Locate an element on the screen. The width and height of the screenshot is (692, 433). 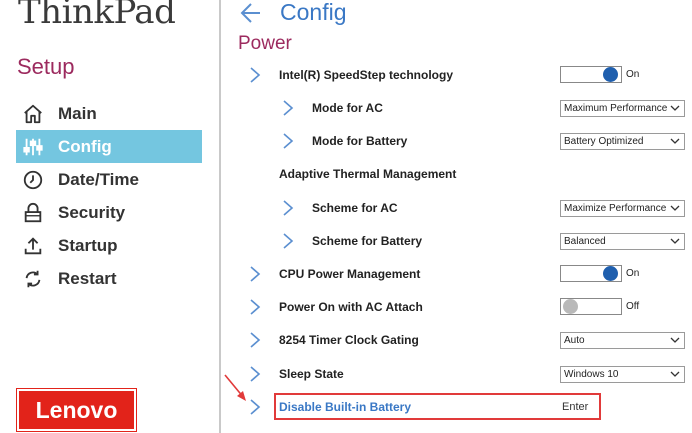
setting-label: Power On with AC Attach is located at coordinates (351, 307).